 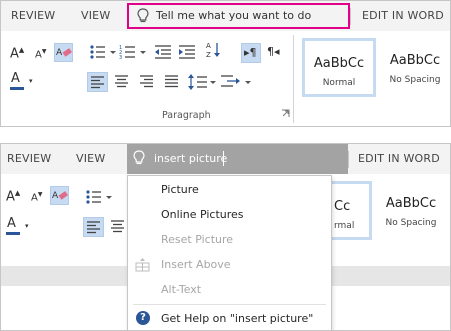 I want to click on numbered-list-icon: 1 2 3, so click(x=132, y=53).